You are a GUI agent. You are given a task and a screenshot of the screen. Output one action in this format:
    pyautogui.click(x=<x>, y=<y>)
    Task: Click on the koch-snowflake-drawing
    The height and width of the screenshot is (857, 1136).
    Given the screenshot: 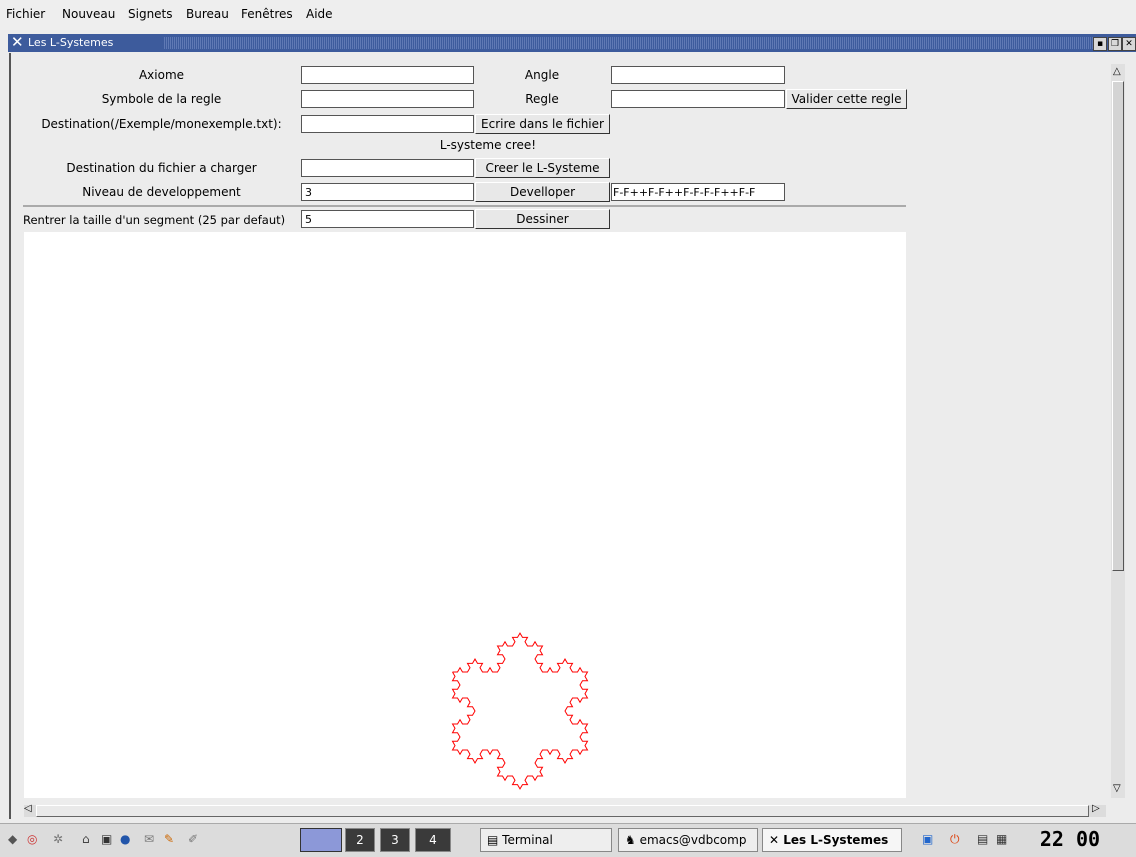 What is the action you would take?
    pyautogui.click(x=520, y=711)
    